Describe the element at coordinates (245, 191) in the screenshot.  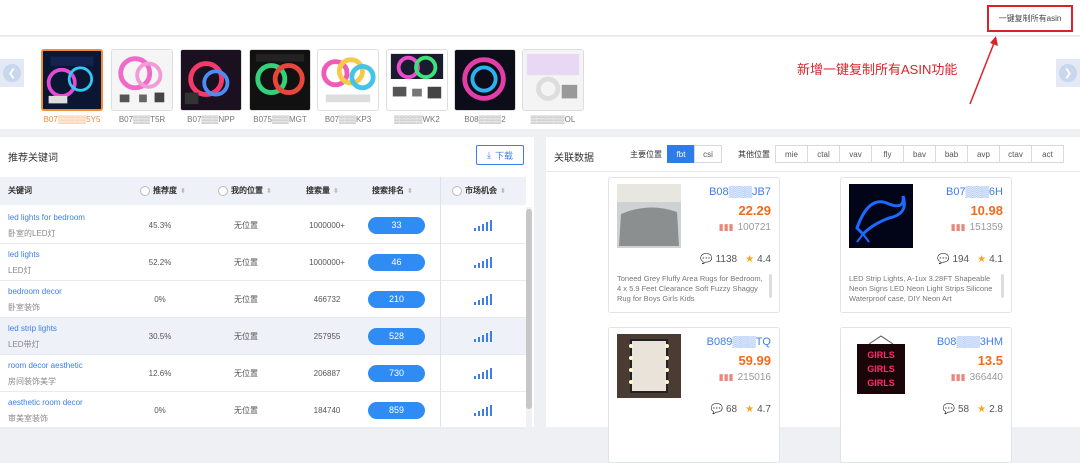
I see `col-position: 我的位置 ⬍` at that location.